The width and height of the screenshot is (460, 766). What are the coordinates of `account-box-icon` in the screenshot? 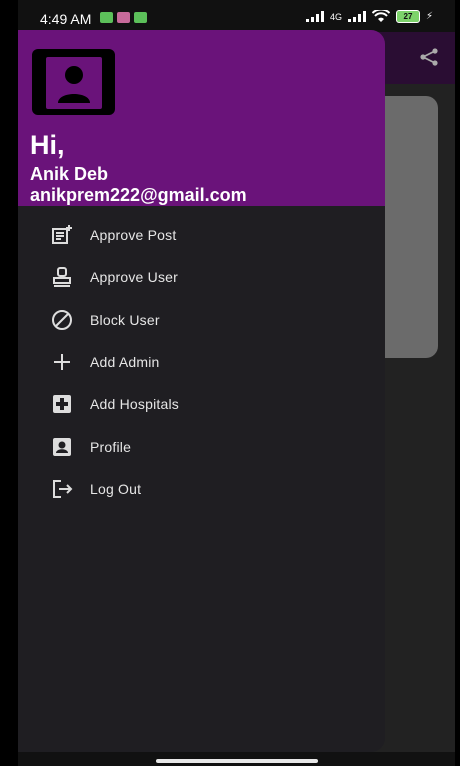 It's located at (62, 447).